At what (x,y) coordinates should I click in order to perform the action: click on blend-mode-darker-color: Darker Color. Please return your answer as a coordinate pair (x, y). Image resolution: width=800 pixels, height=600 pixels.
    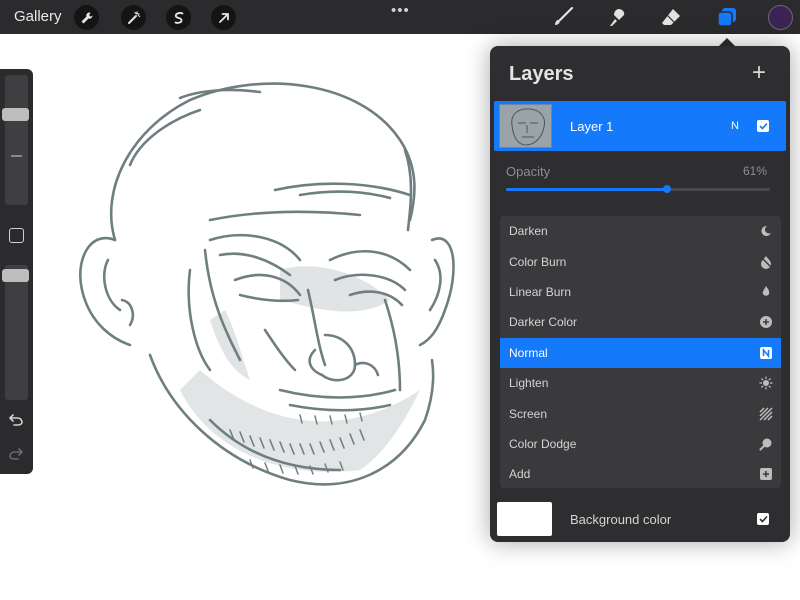
    Looking at the image, I should click on (640, 322).